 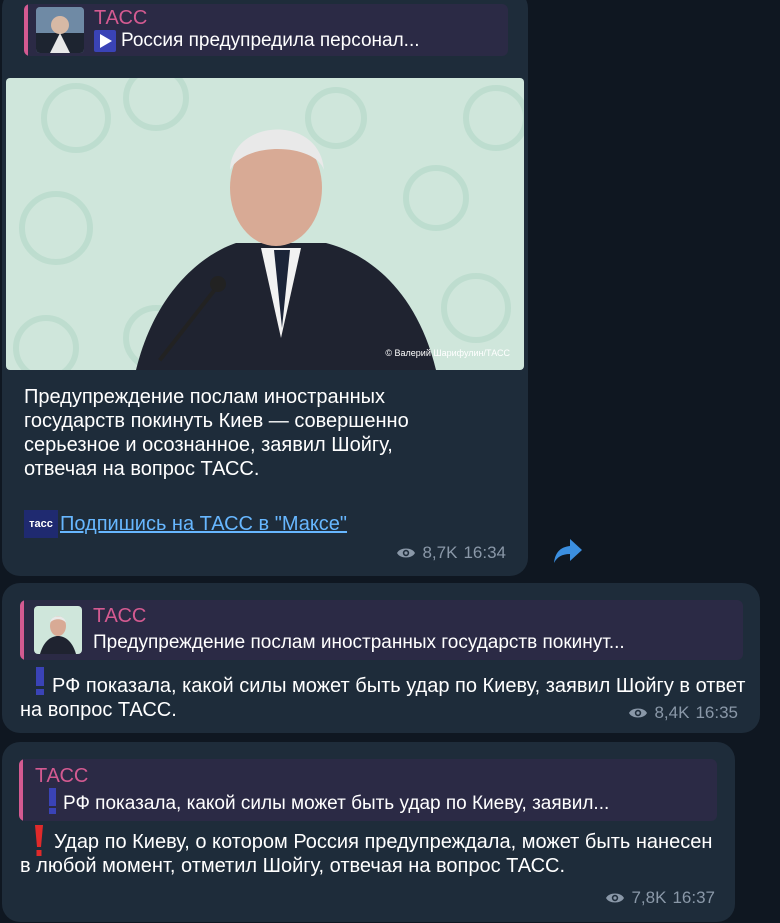 I want to click on photo-credit: © Валерий Шарифулин/ТАСС, so click(x=447, y=353).